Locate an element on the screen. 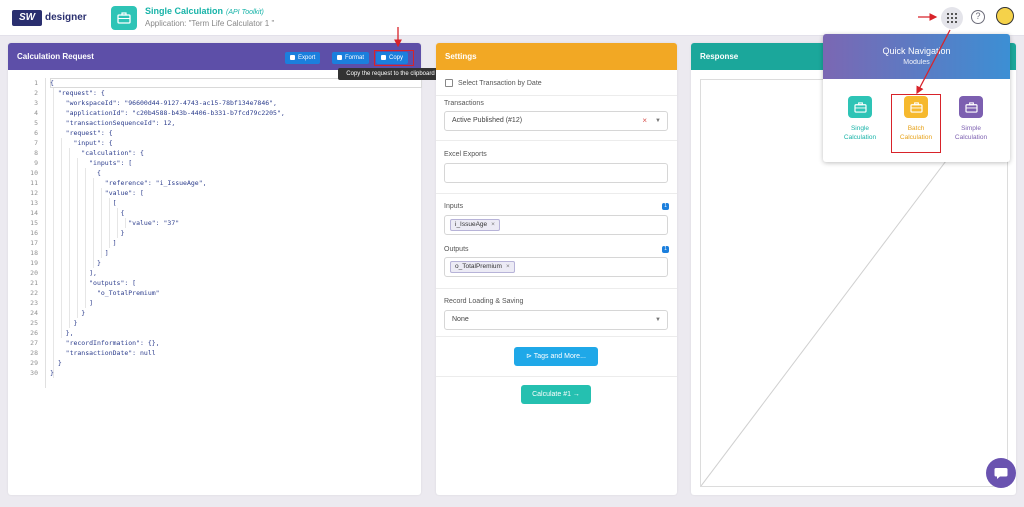  code-line: 23 ] is located at coordinates (212, 303).